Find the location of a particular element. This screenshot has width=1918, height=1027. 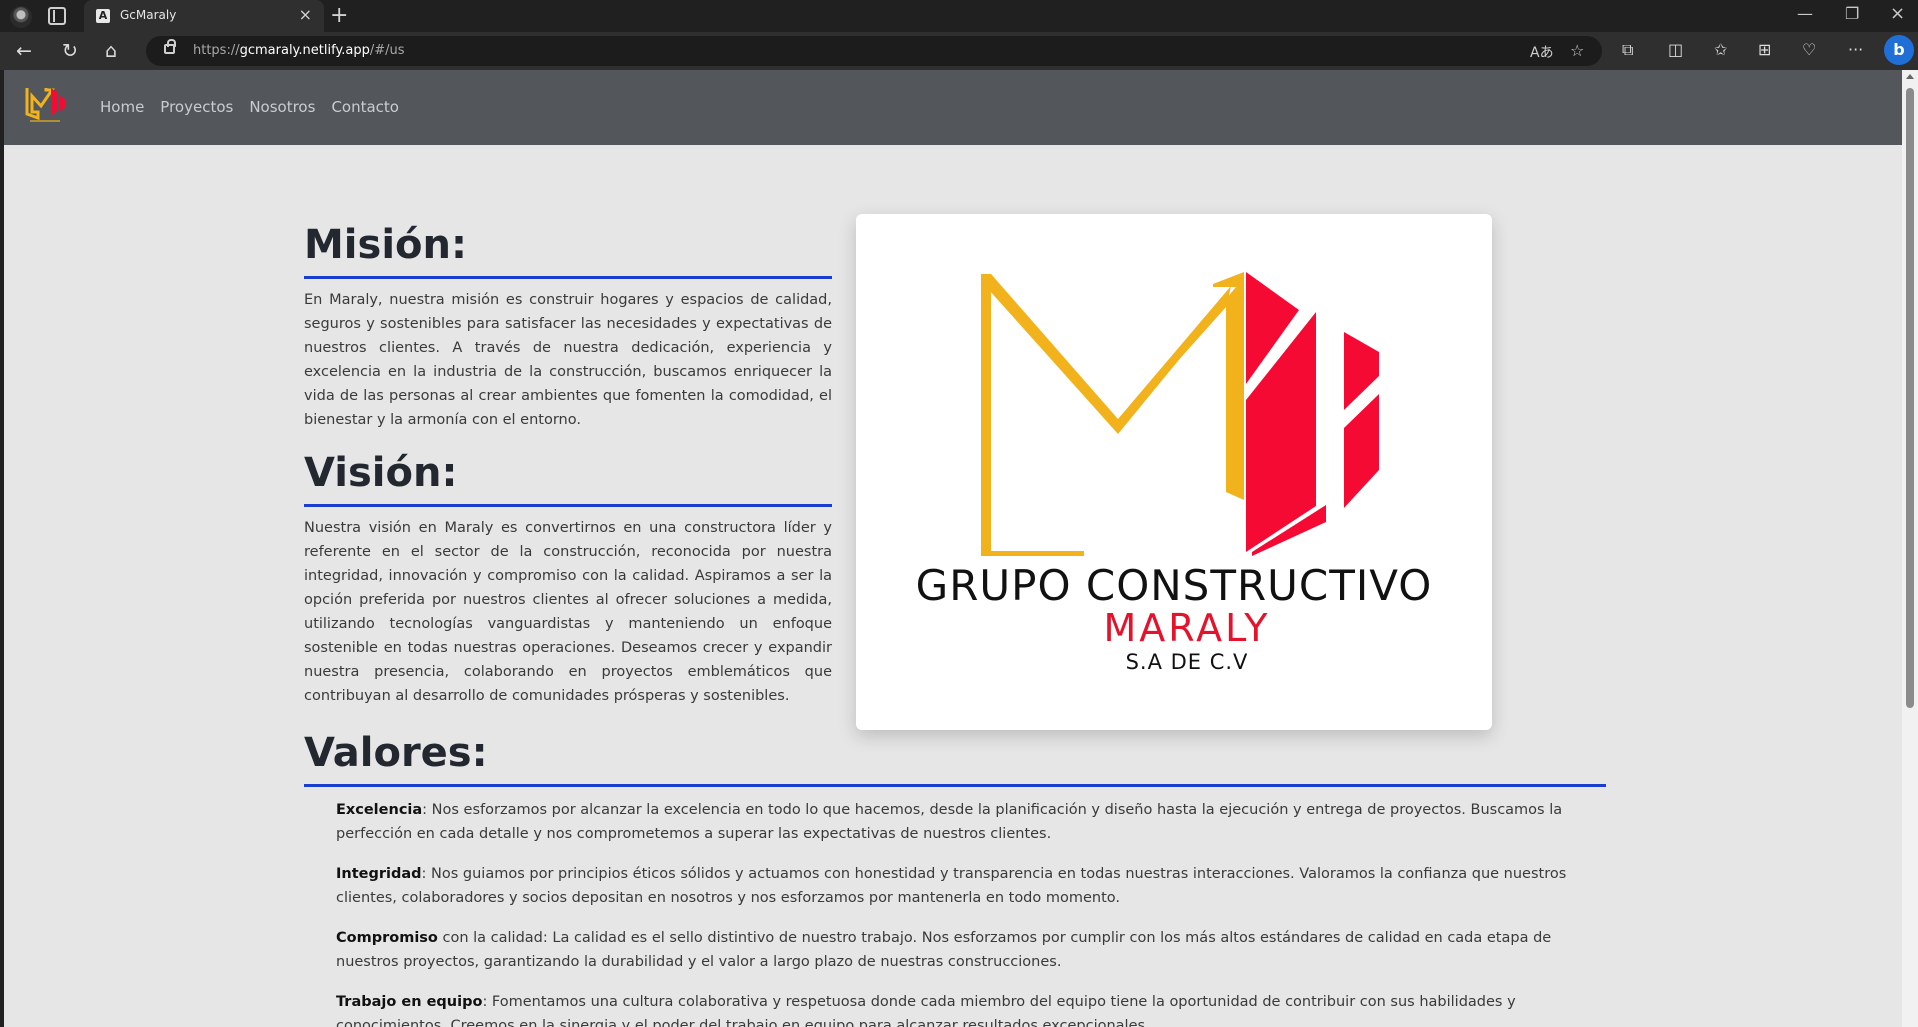

logo-text-sadecv: S.A DE C.V is located at coordinates (1187, 662).